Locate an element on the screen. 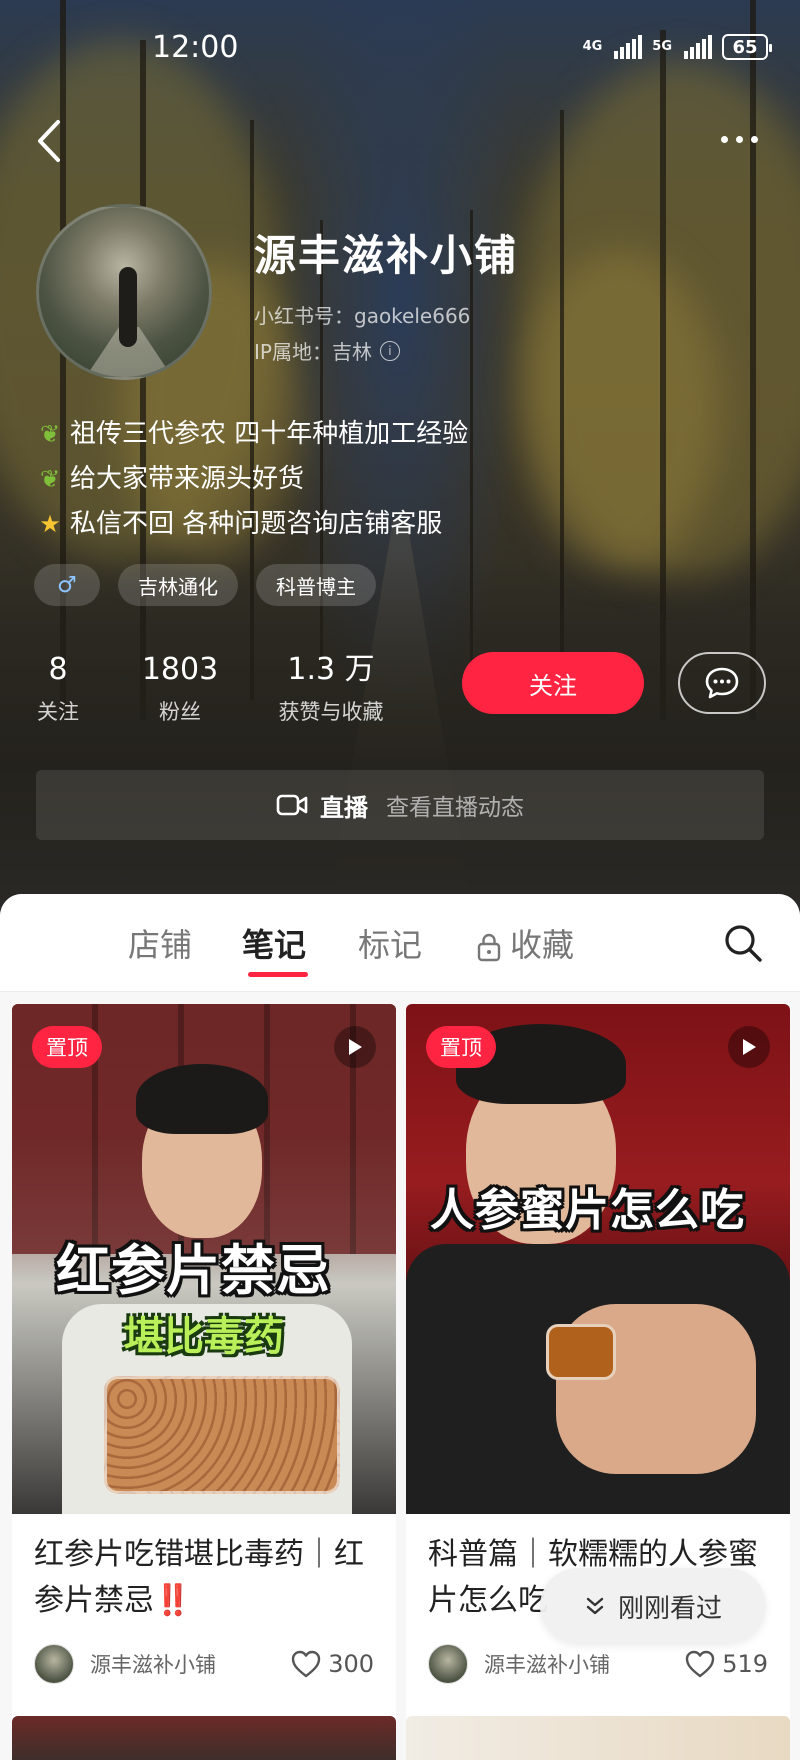 This screenshot has width=800, height=1760. profile-stats: 8 关注 1803 粉丝 1.3 万 获赞与收藏 is located at coordinates (213, 689).